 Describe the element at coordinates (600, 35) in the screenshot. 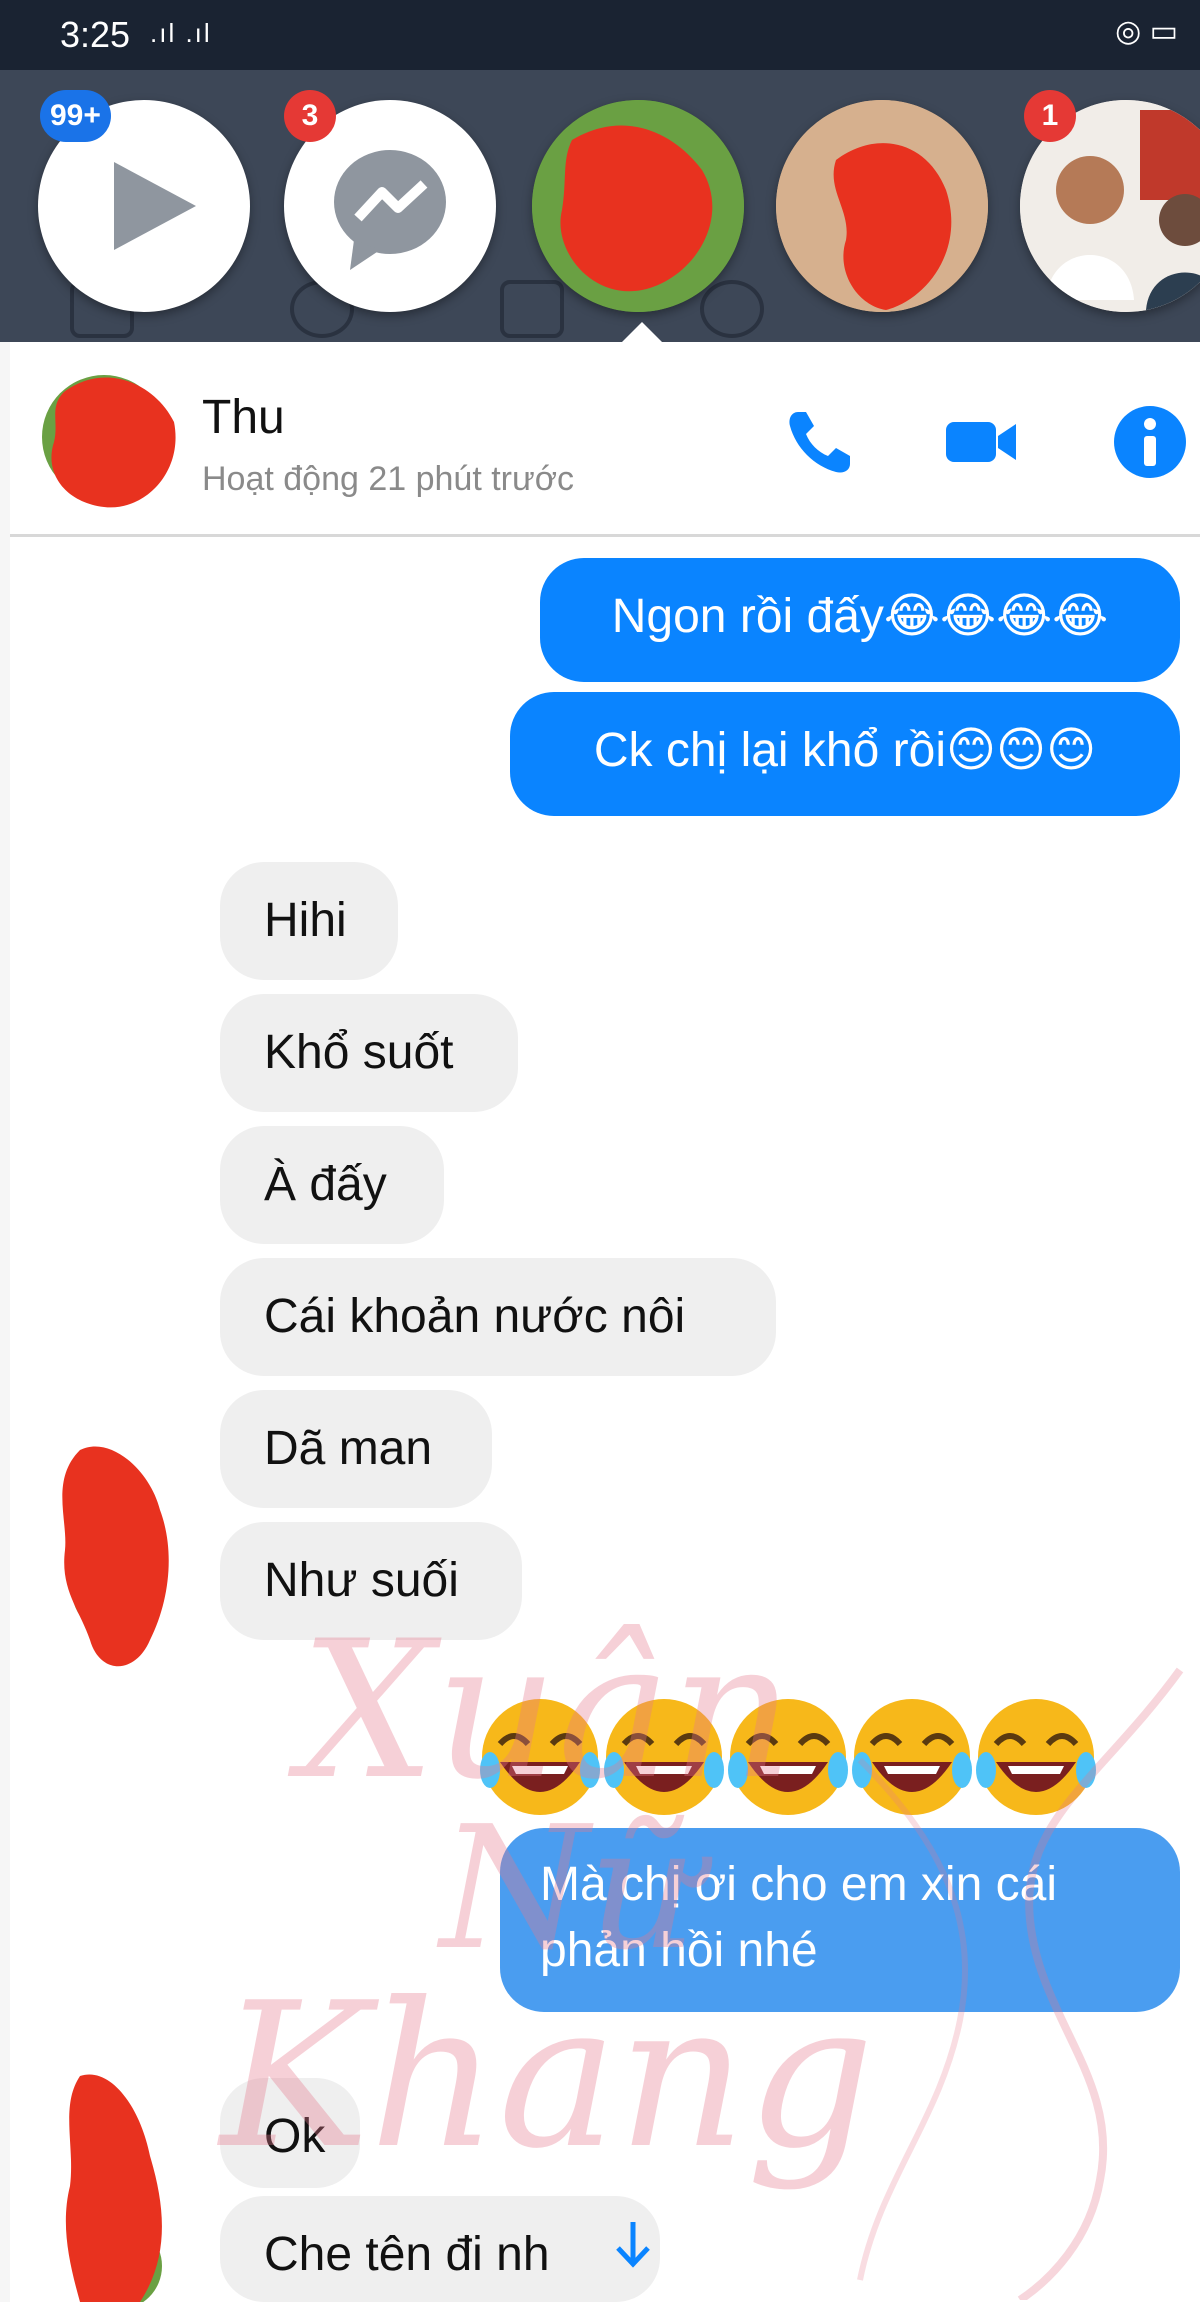

I see `status-bar: 3:25 .ıl .ıl ◎ ▭` at that location.